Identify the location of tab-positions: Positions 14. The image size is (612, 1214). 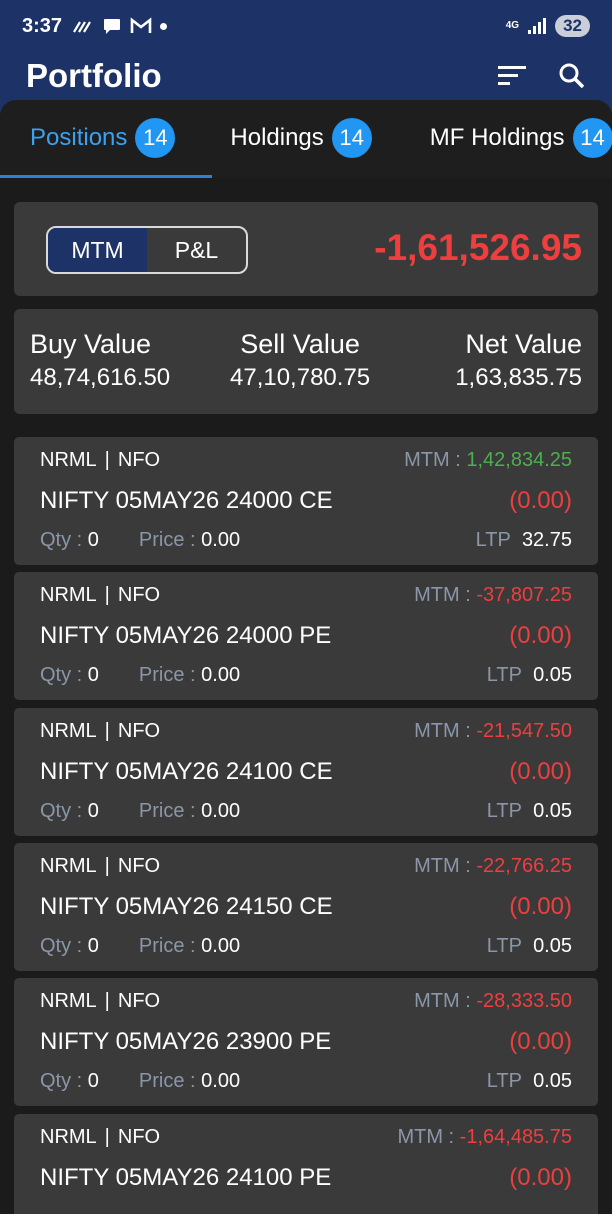
(102, 138).